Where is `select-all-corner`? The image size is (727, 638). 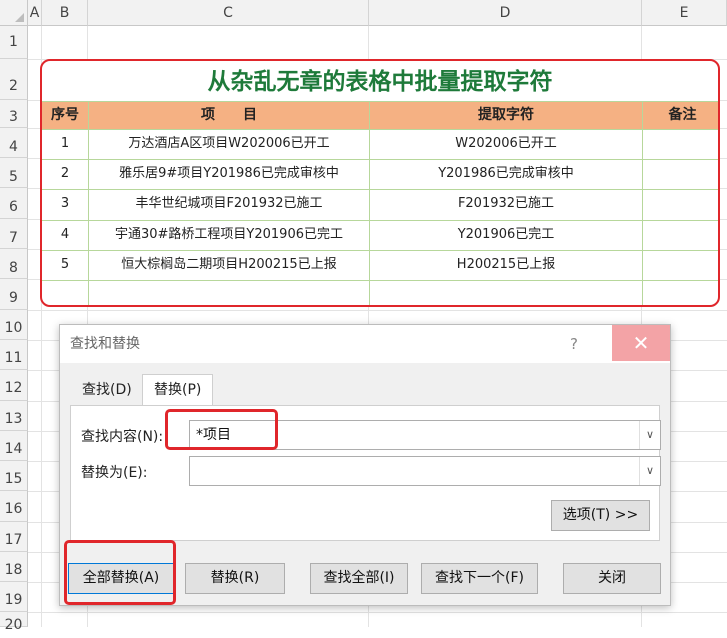 select-all-corner is located at coordinates (14, 13).